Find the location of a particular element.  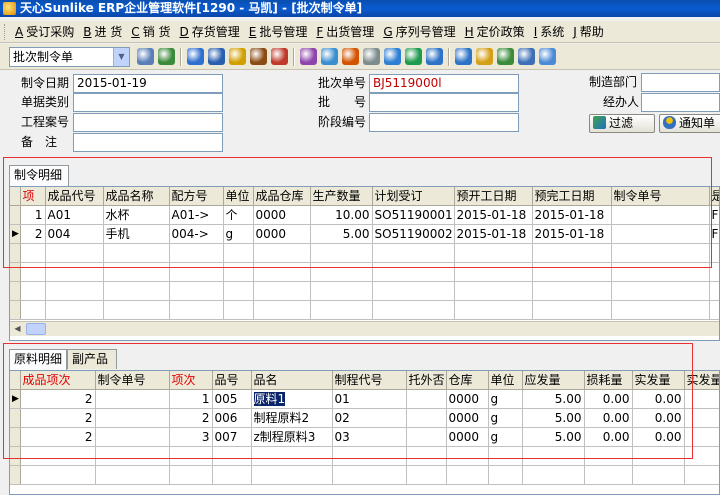

table-cell: 0000 is located at coordinates (467, 437).